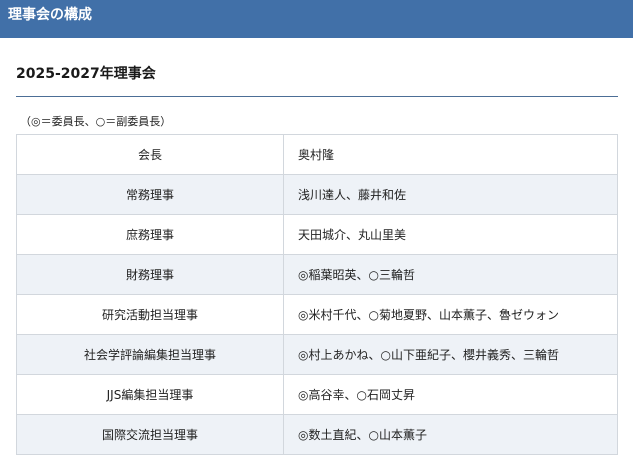 Image resolution: width=633 pixels, height=462 pixels. I want to click on table-row: 会長 奥村隆, so click(317, 154).